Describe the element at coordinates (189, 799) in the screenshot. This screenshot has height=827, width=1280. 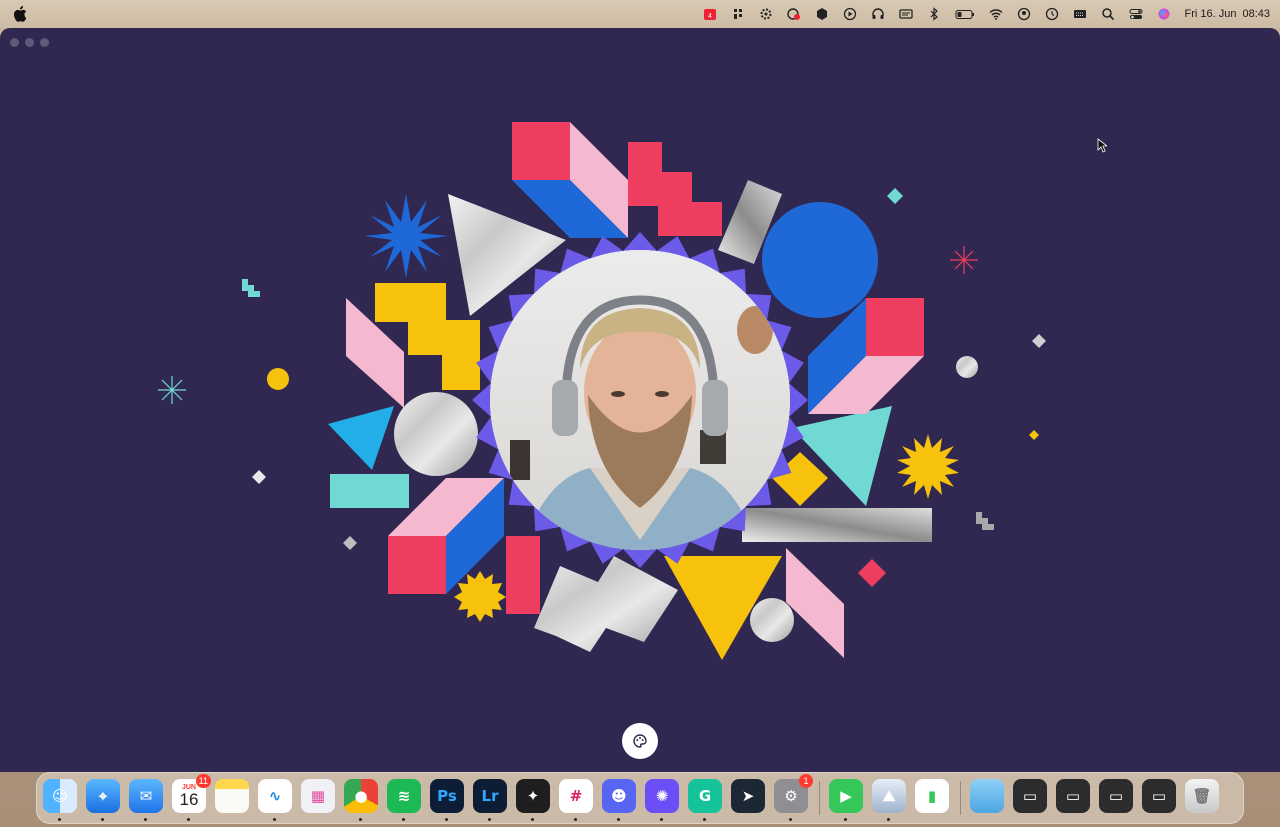
I see `calendar-day-label: 16` at that location.